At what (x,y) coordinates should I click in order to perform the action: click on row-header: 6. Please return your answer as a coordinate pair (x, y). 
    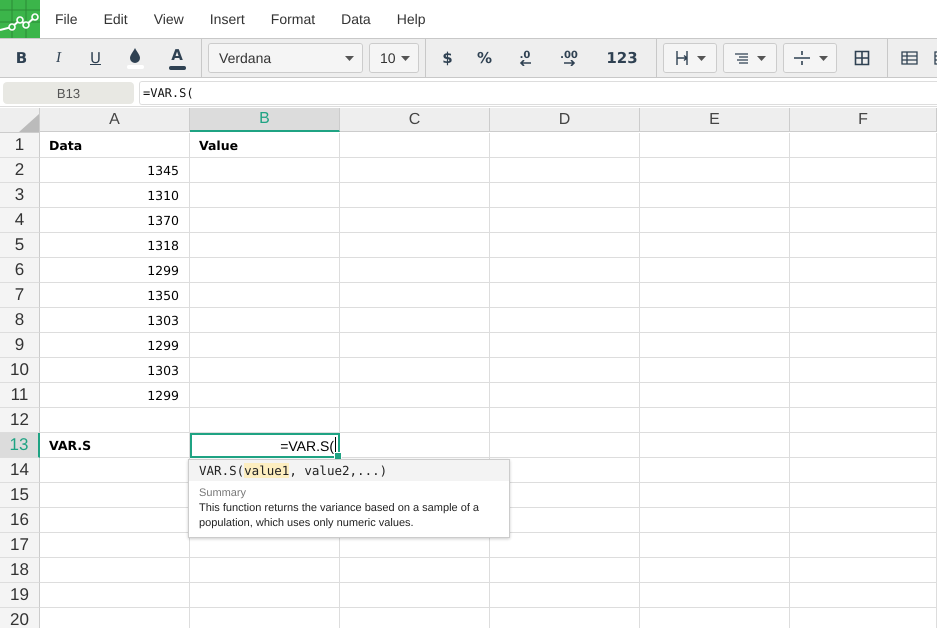
    Looking at the image, I should click on (20, 270).